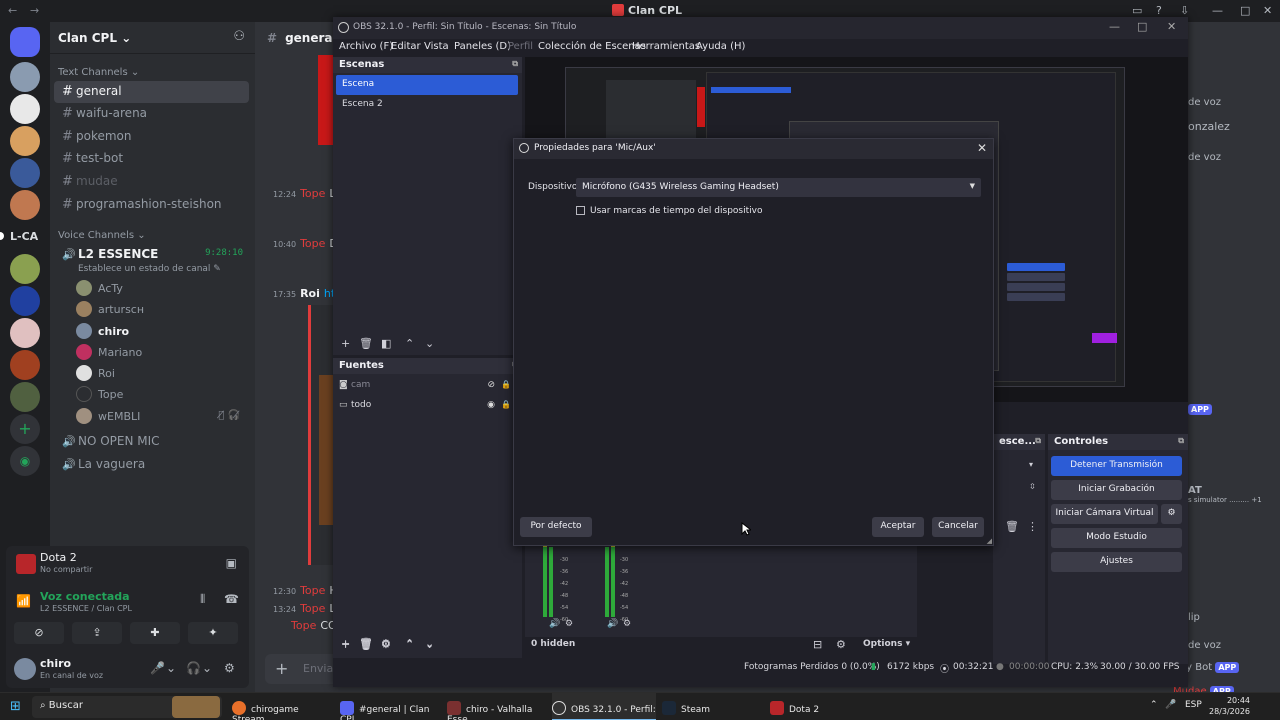  What do you see at coordinates (25, 42) in the screenshot?
I see `discord-home-icon` at bounding box center [25, 42].